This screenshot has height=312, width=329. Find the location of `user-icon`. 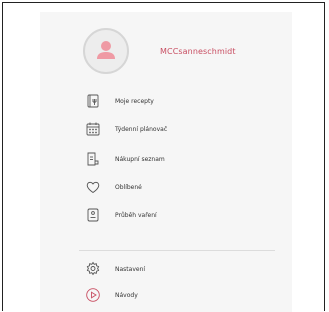

user-icon is located at coordinates (106, 50).